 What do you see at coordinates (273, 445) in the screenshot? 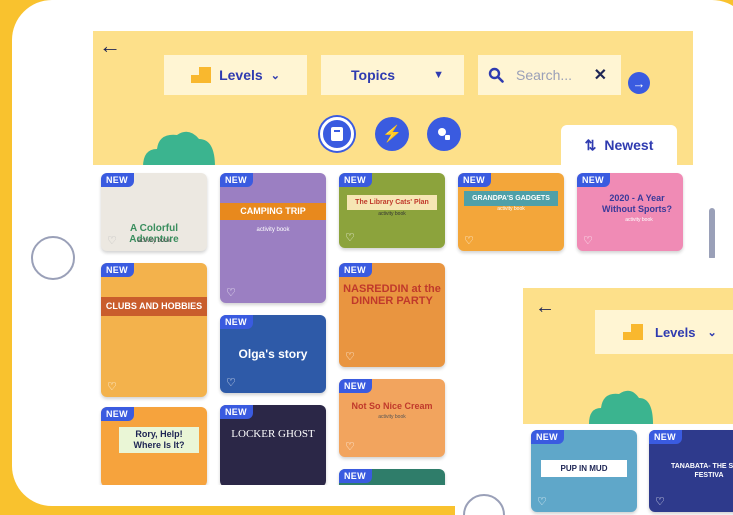
I see `book-card: LOCKER GHOST NEW` at bounding box center [273, 445].